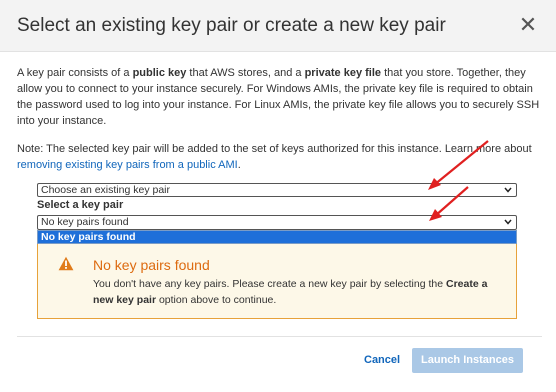 The height and width of the screenshot is (392, 556). I want to click on close-icon: ✕, so click(528, 25).